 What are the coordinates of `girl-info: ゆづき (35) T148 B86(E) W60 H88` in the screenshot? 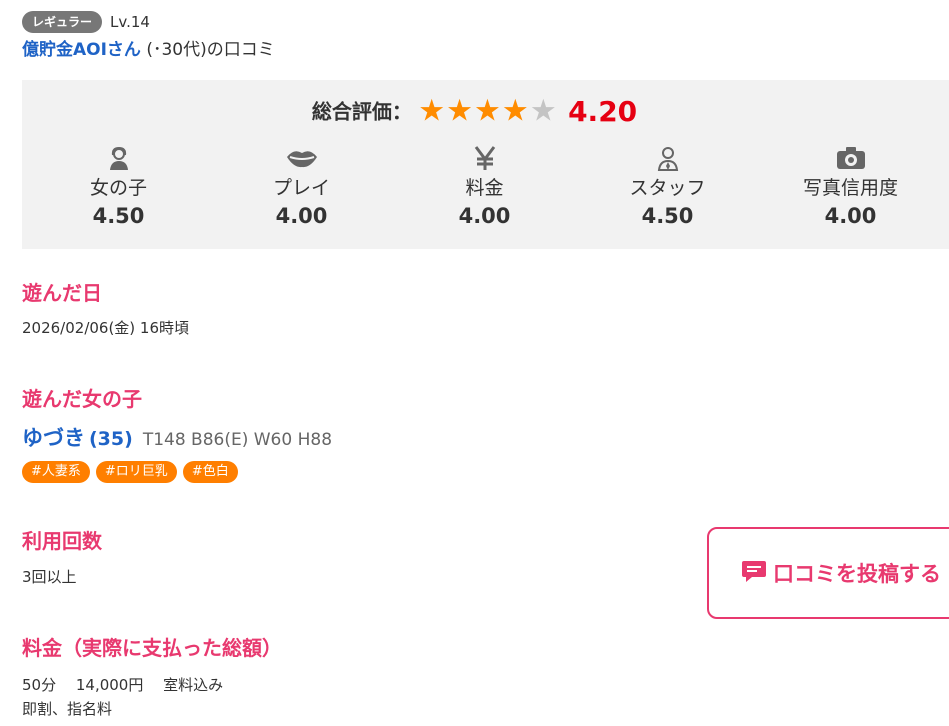 It's located at (177, 439).